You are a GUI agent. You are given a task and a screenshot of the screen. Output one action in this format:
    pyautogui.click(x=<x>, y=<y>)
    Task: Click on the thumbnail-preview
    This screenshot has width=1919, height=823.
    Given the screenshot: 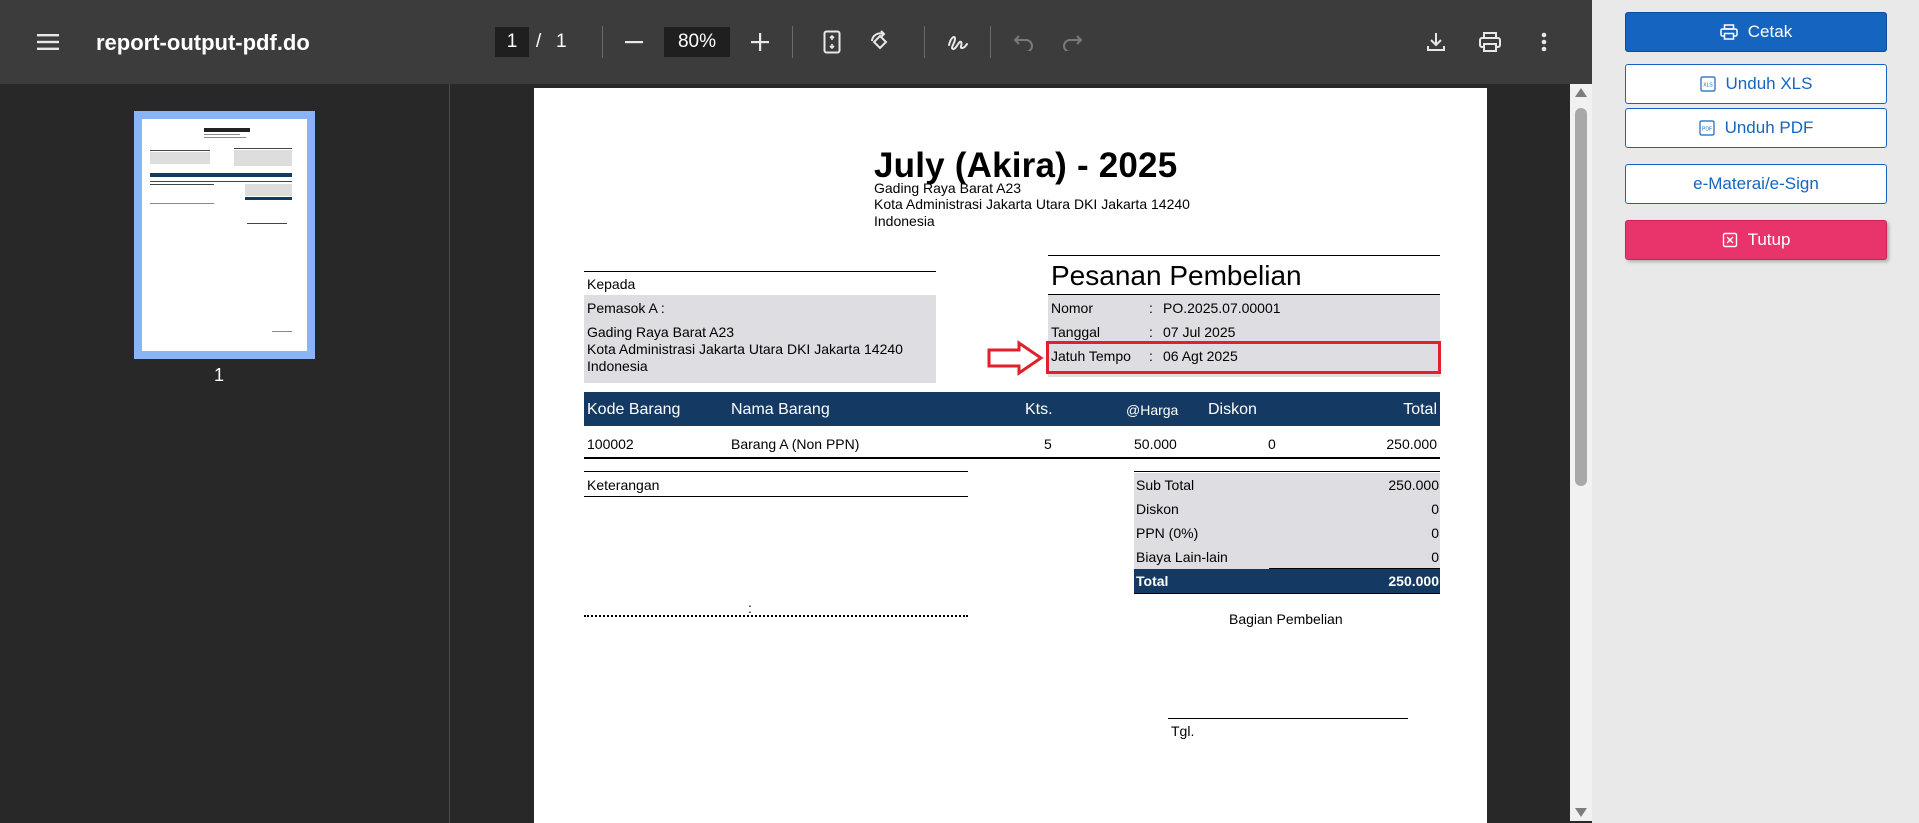 What is the action you would take?
    pyautogui.click(x=224, y=235)
    